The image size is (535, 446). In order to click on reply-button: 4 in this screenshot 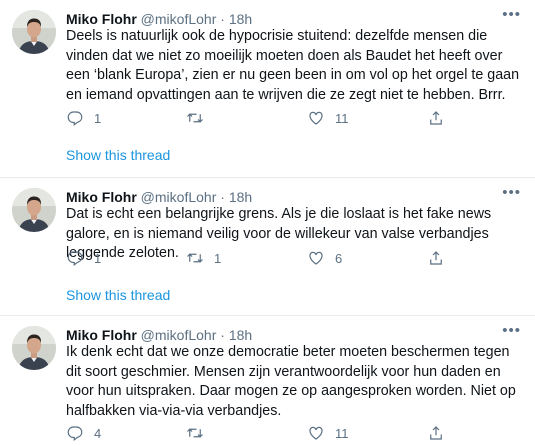, I will do `click(83, 433)`.